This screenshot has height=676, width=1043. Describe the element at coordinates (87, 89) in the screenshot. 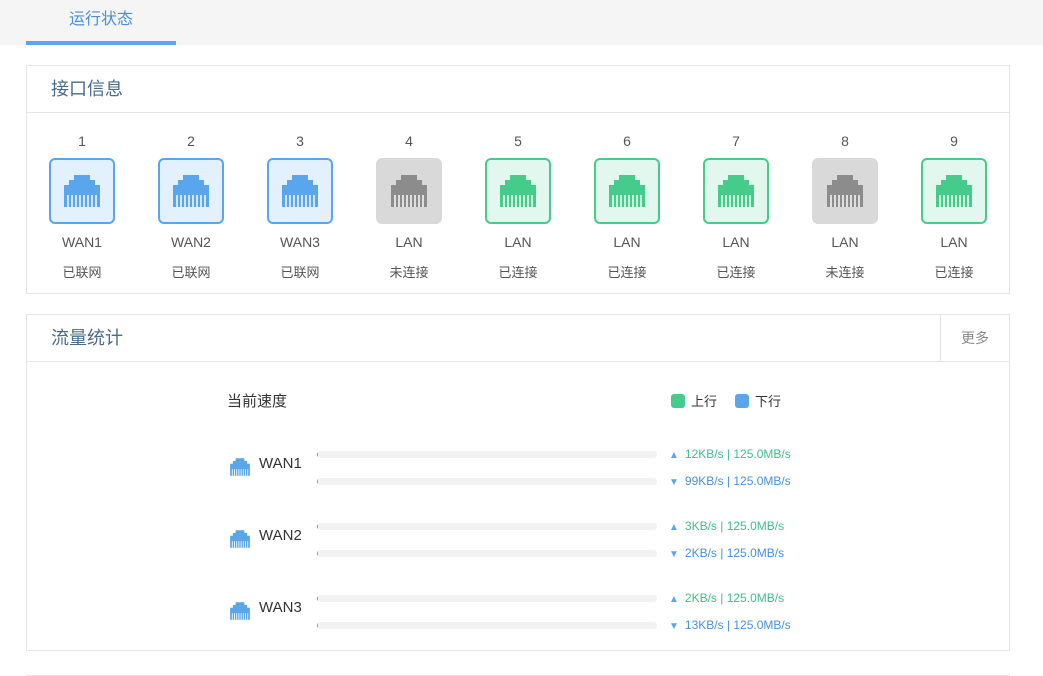

I see `interface-info-title: 接口信息` at that location.